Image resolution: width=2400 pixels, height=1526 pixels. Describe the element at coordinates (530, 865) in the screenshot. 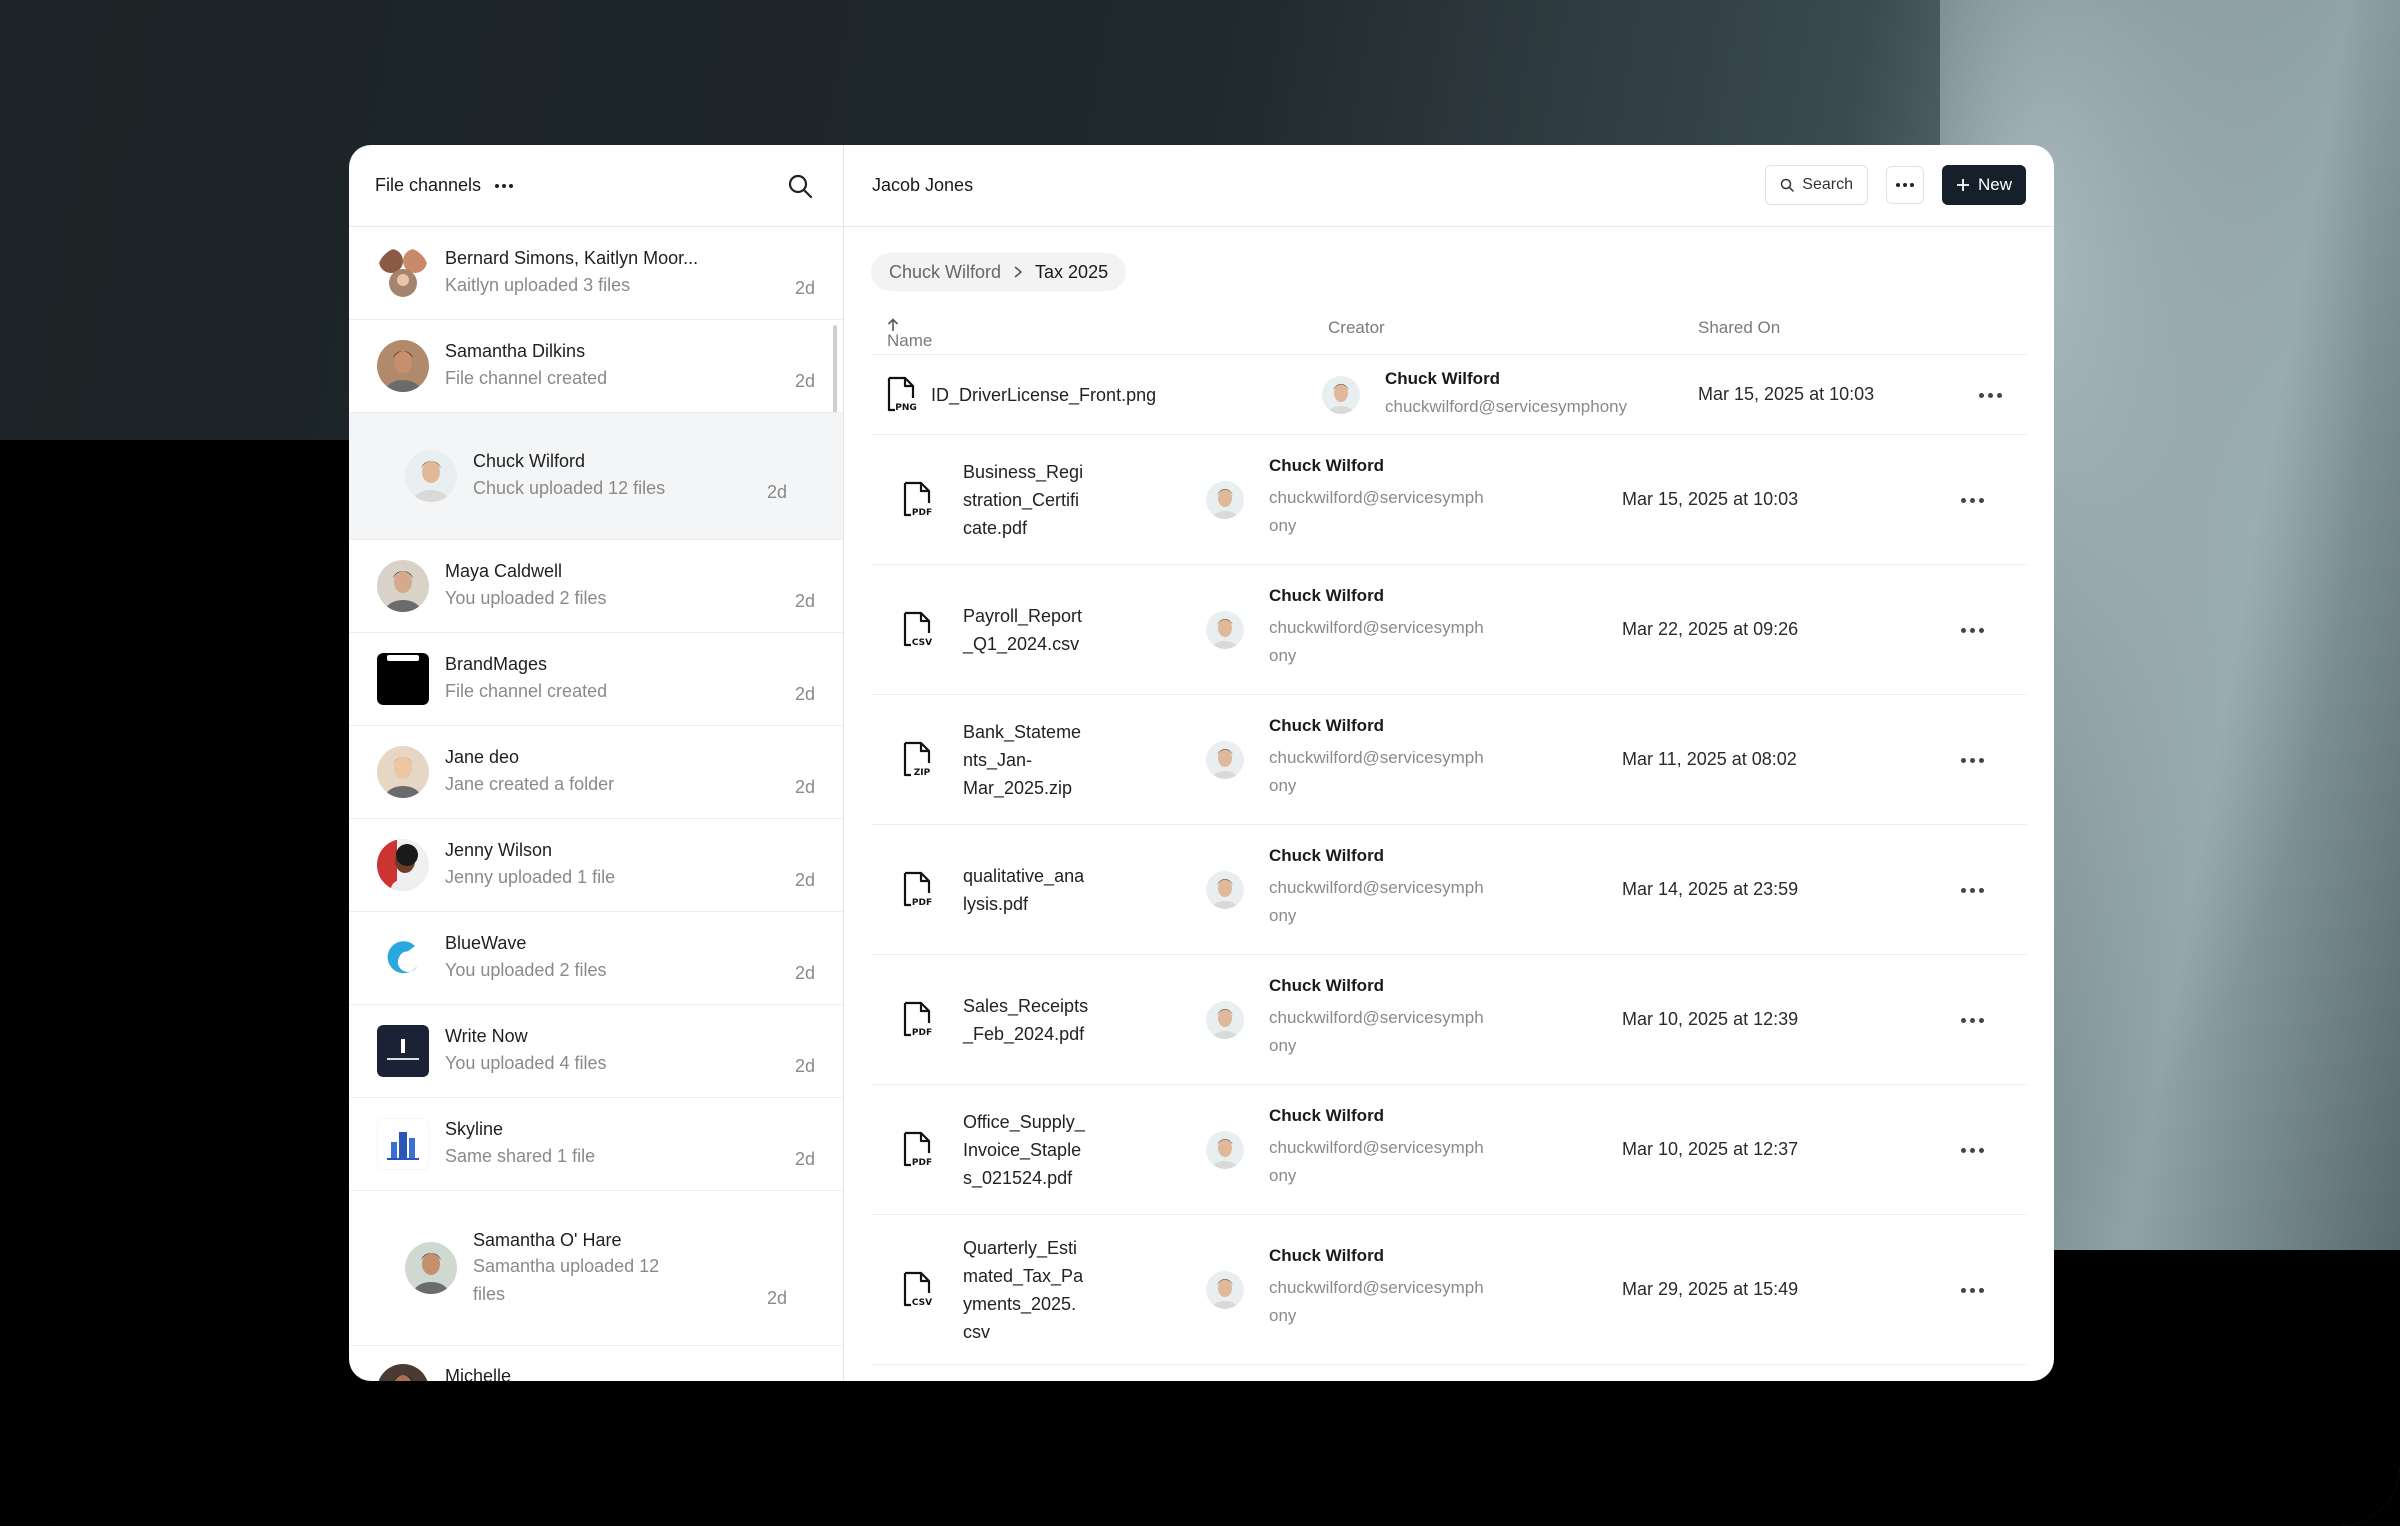

I see `sidebar-item-text: Jenny Wilson Jenny uploaded 1 file` at that location.